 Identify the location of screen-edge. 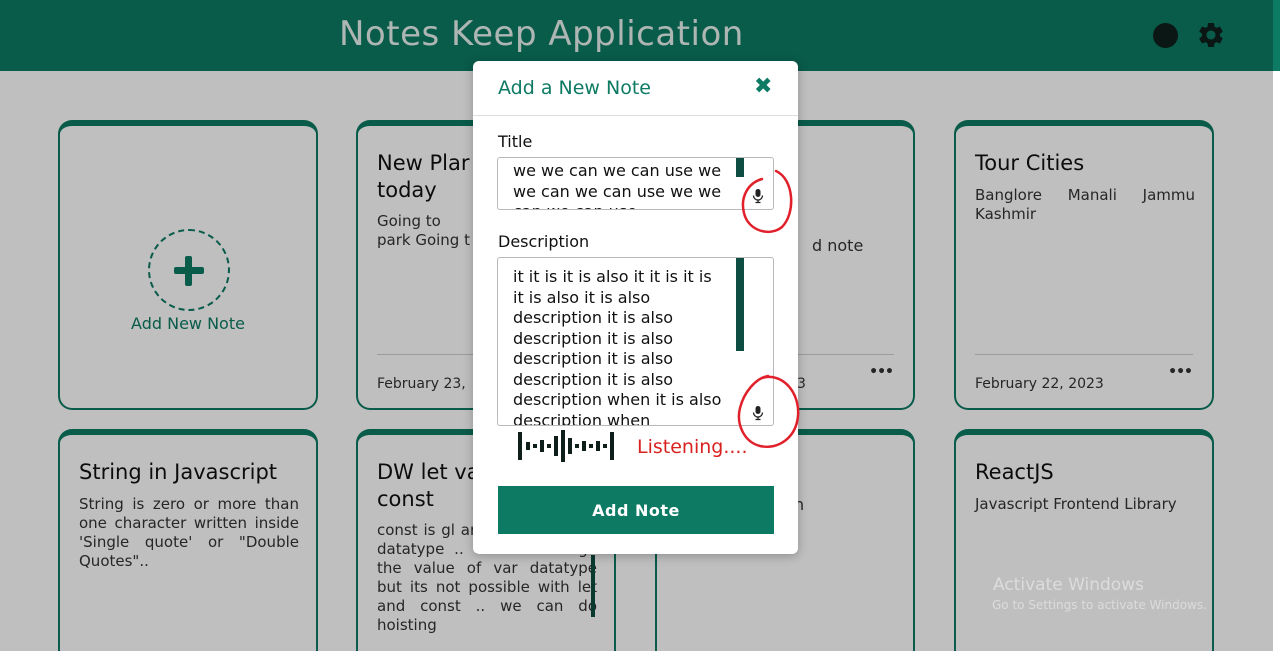
(1276, 601).